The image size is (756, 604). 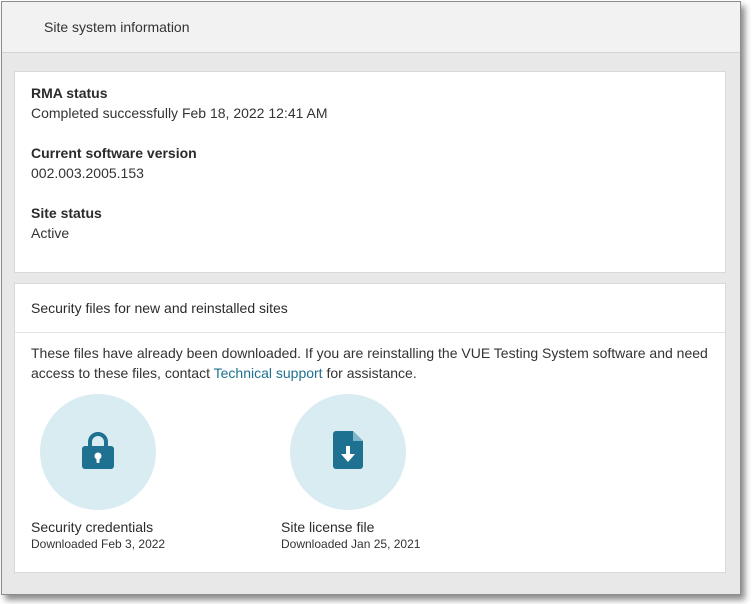 What do you see at coordinates (66, 223) in the screenshot?
I see `site-status-field: Site status Active` at bounding box center [66, 223].